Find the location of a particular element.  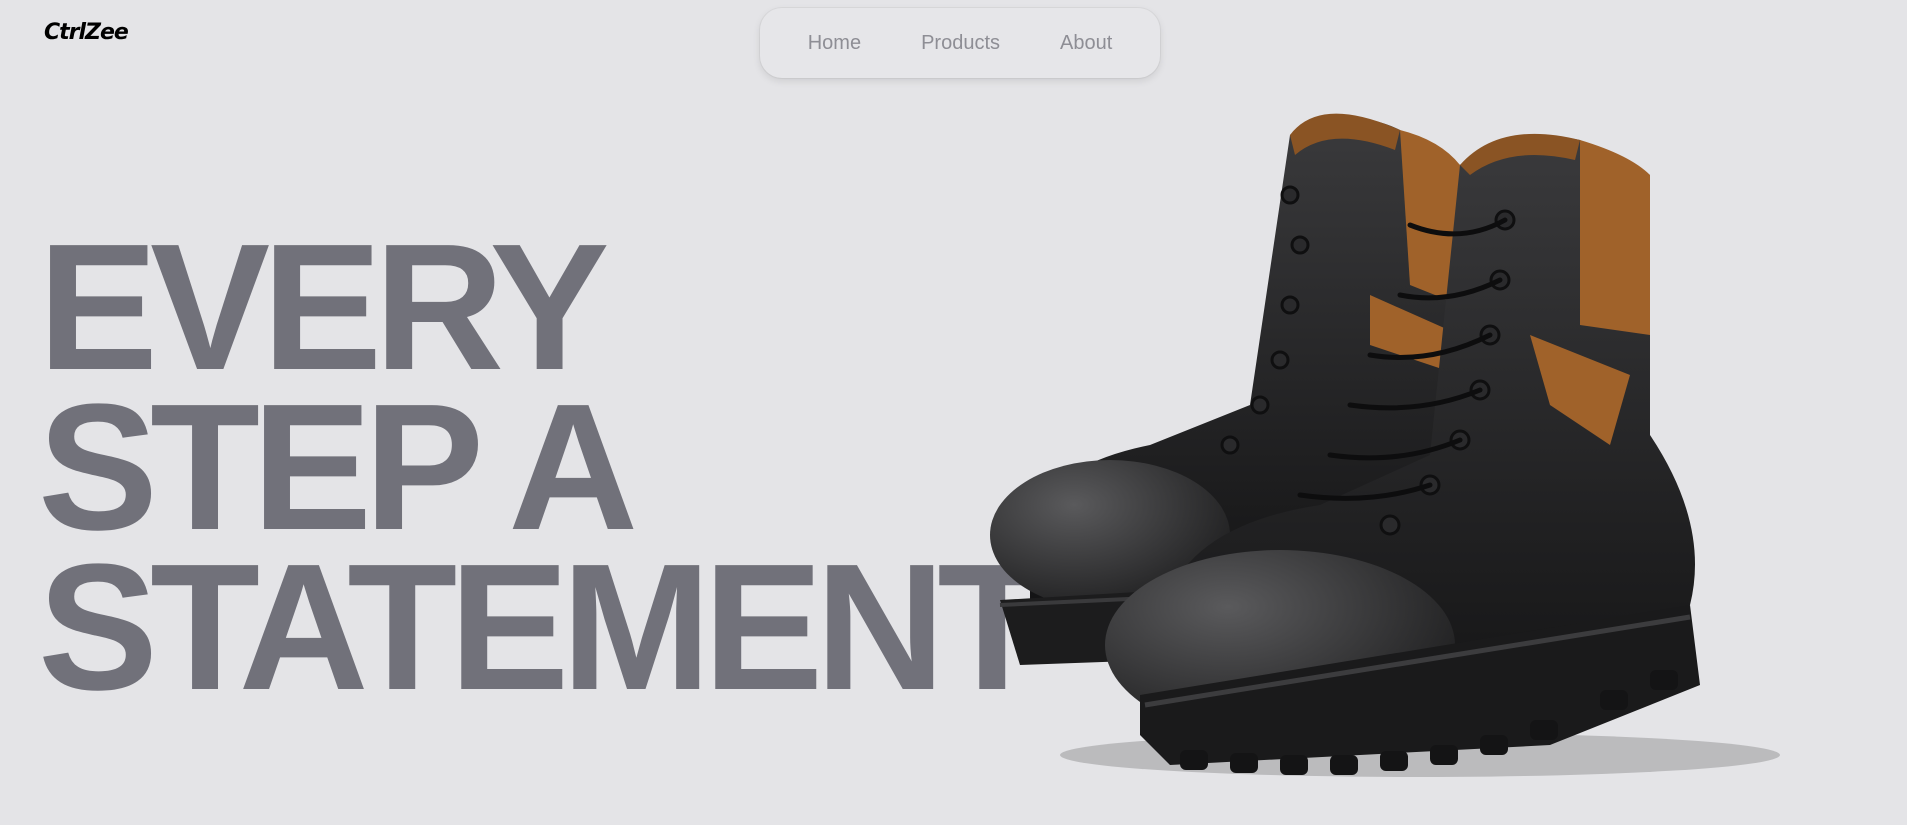

main-nav: Home Products About is located at coordinates (960, 43).